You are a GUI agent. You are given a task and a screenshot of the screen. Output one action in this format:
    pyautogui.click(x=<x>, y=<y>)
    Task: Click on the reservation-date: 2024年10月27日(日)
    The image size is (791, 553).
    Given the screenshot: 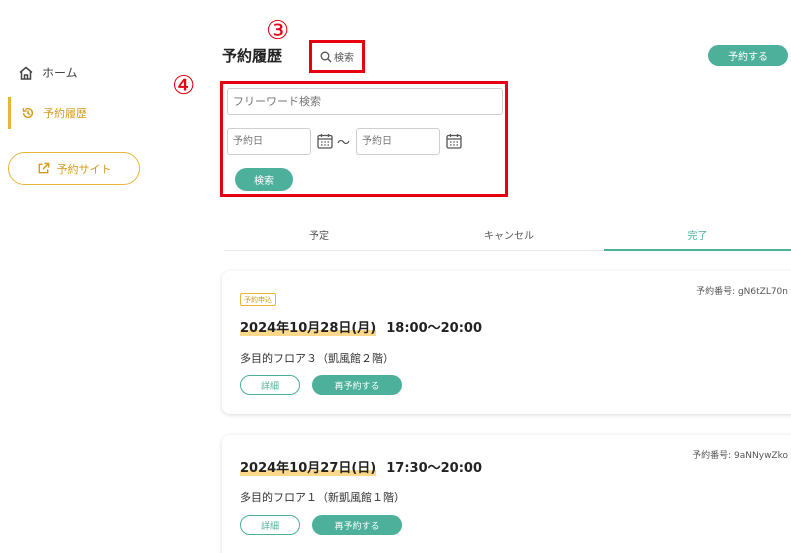 What is the action you would take?
    pyautogui.click(x=308, y=468)
    